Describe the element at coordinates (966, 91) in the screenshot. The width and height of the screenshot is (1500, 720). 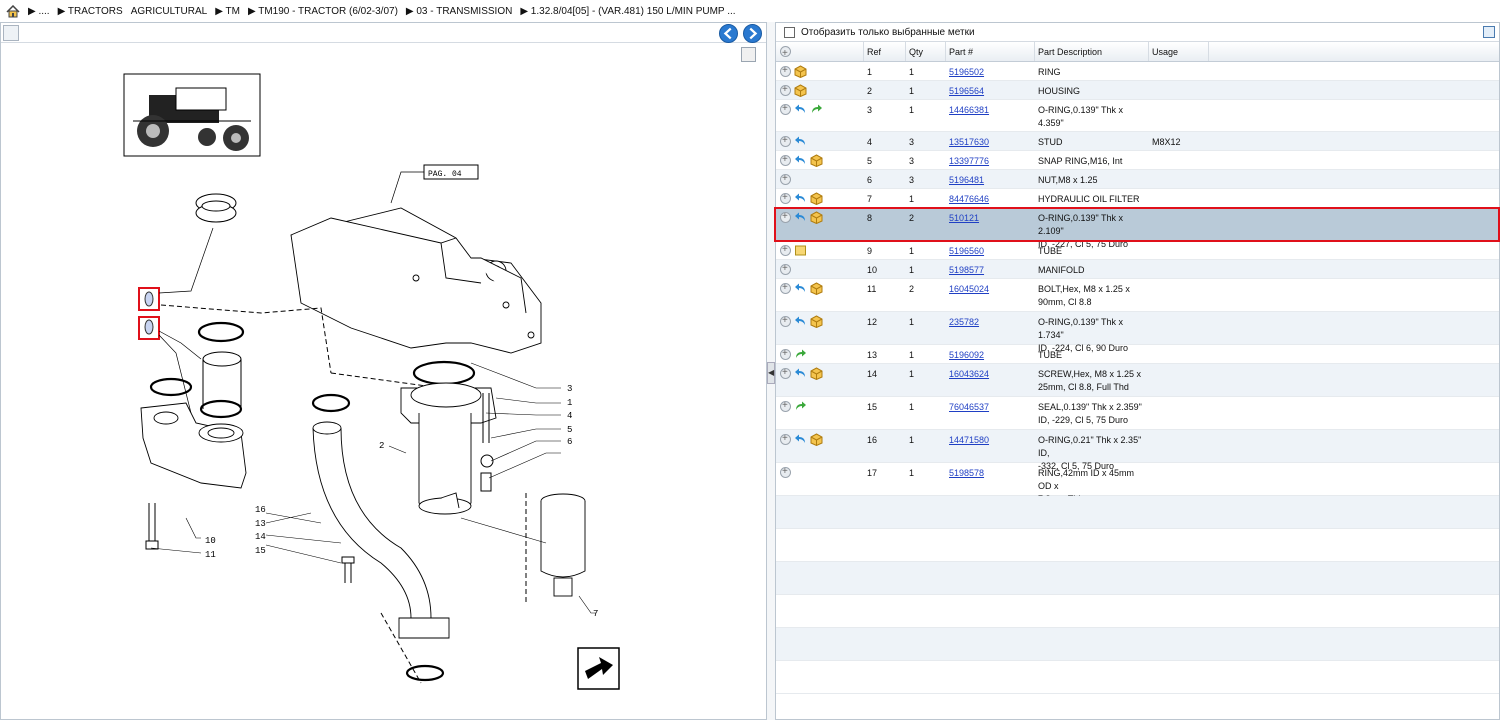
I see `part-number-link: 5196564` at that location.